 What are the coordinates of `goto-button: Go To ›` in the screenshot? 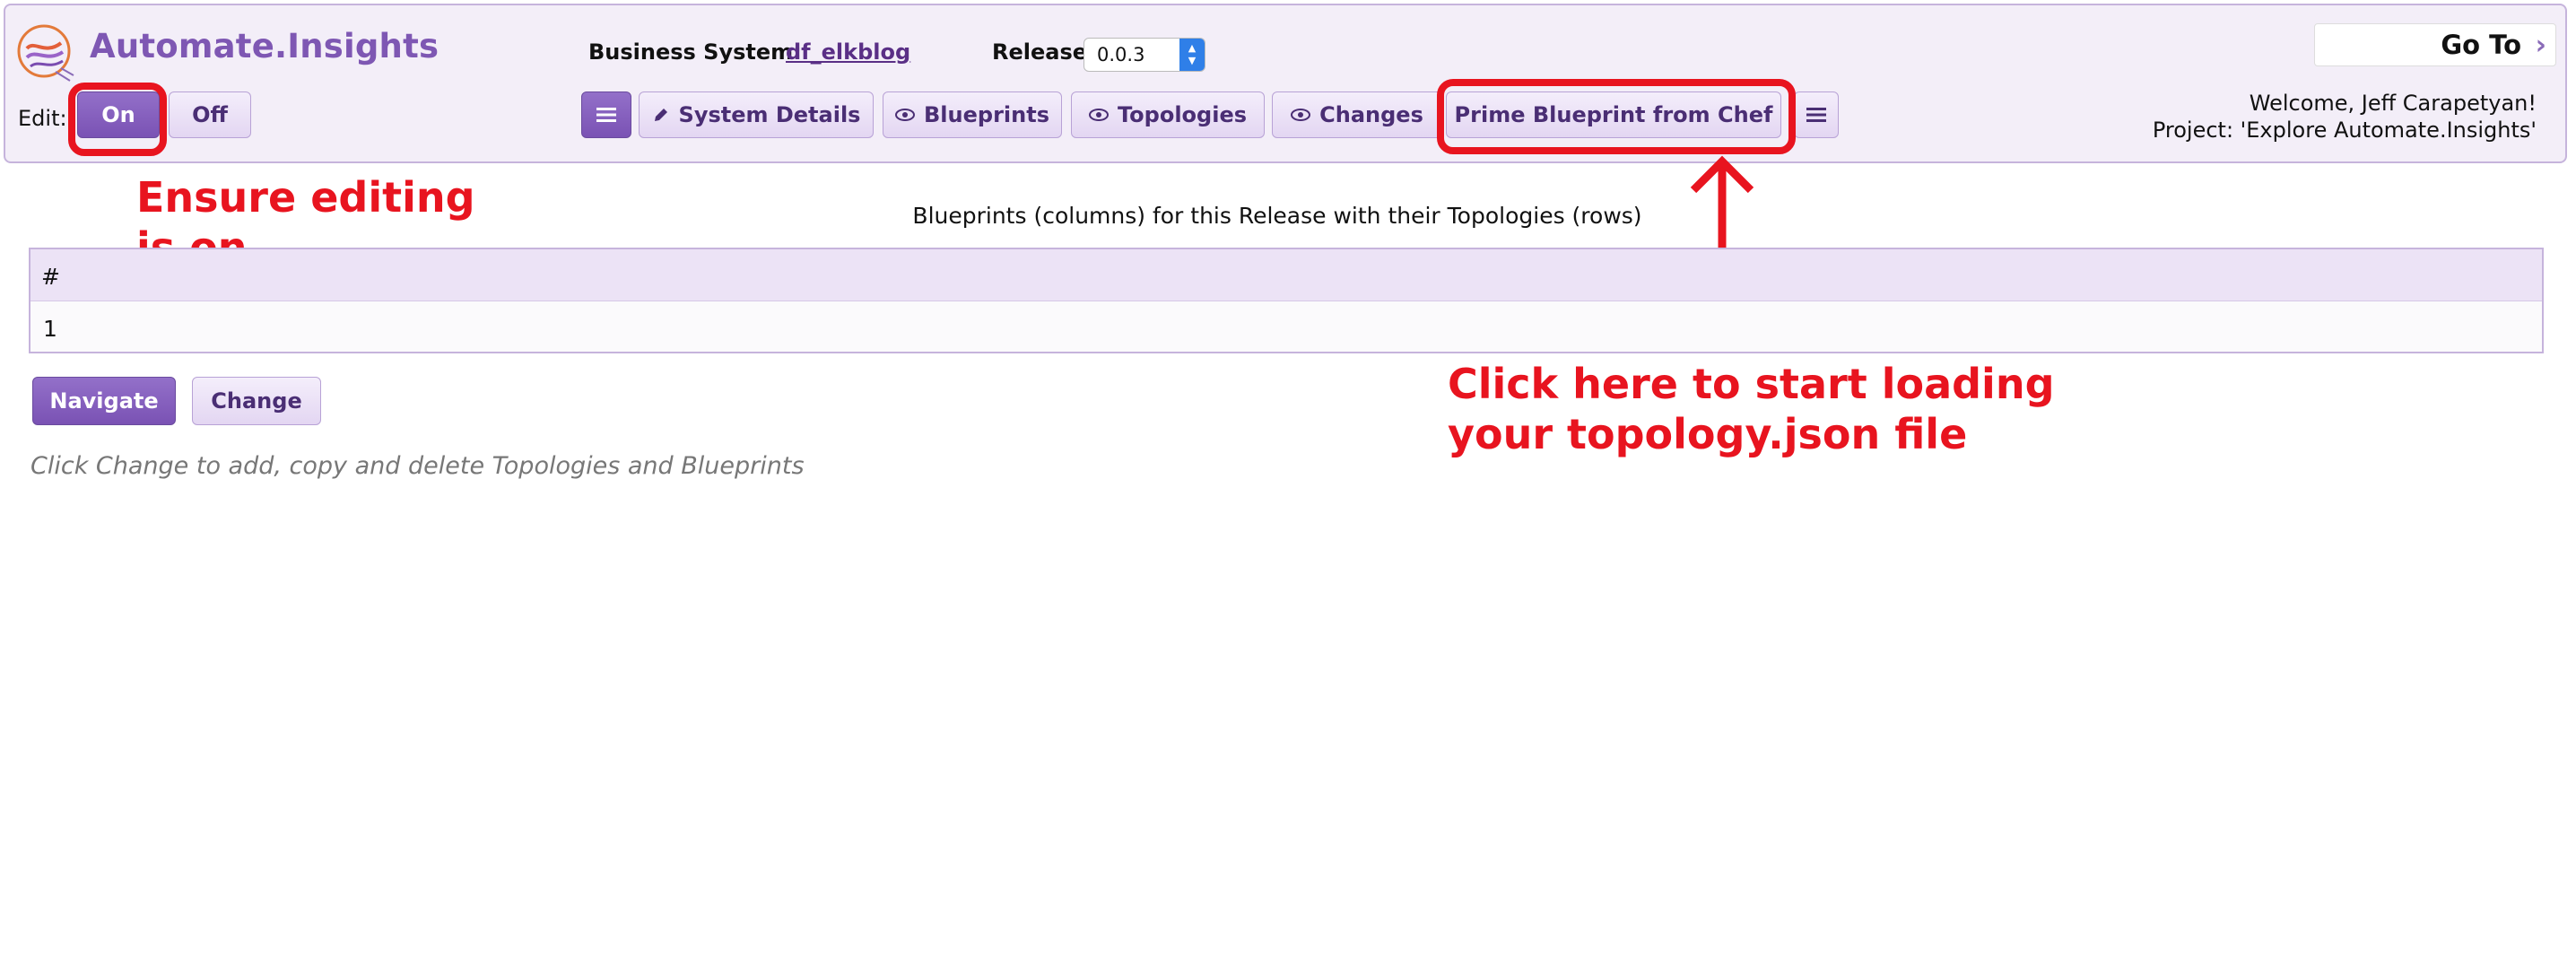 It's located at (2435, 44).